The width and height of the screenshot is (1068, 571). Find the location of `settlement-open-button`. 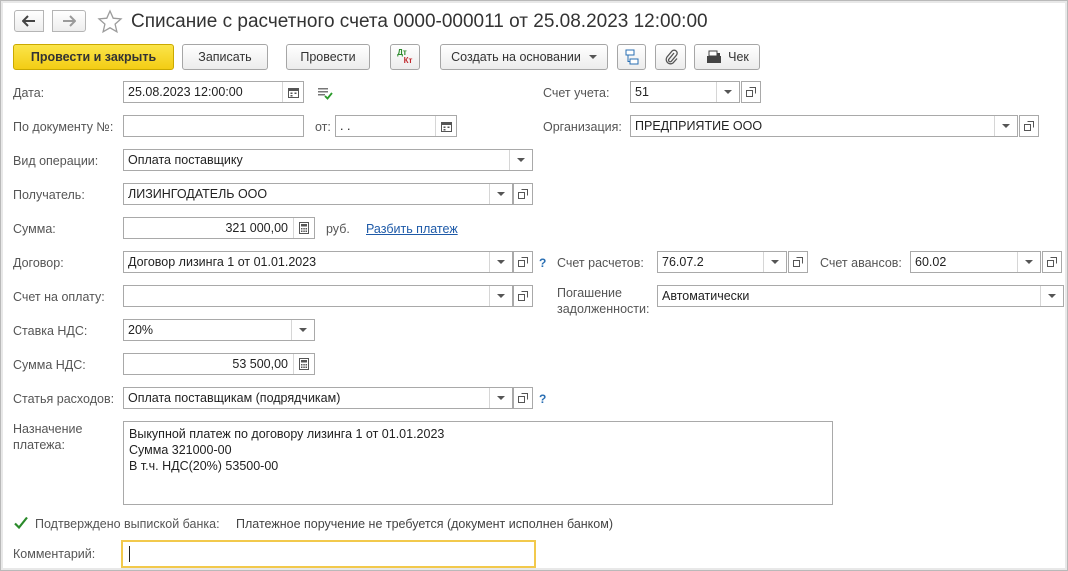

settlement-open-button is located at coordinates (798, 262).